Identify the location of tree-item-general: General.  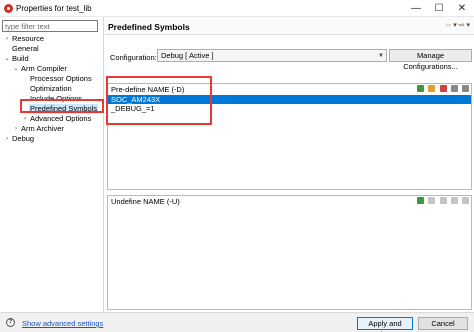
(52, 49).